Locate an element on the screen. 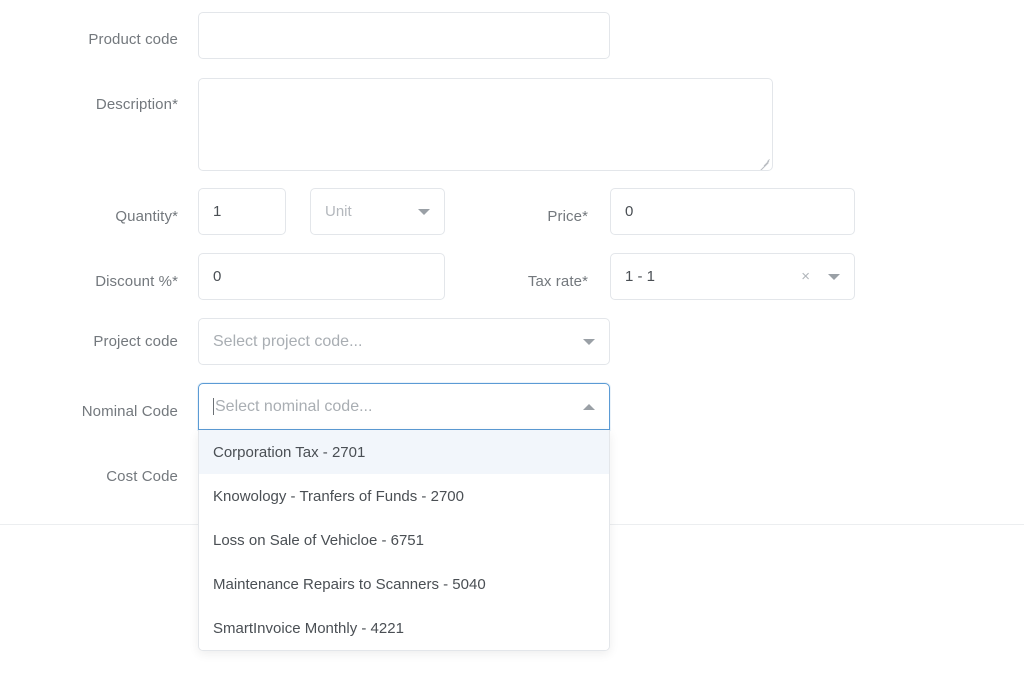 The height and width of the screenshot is (689, 1024). nominal-code-label: Nominal Code is located at coordinates (89, 411).